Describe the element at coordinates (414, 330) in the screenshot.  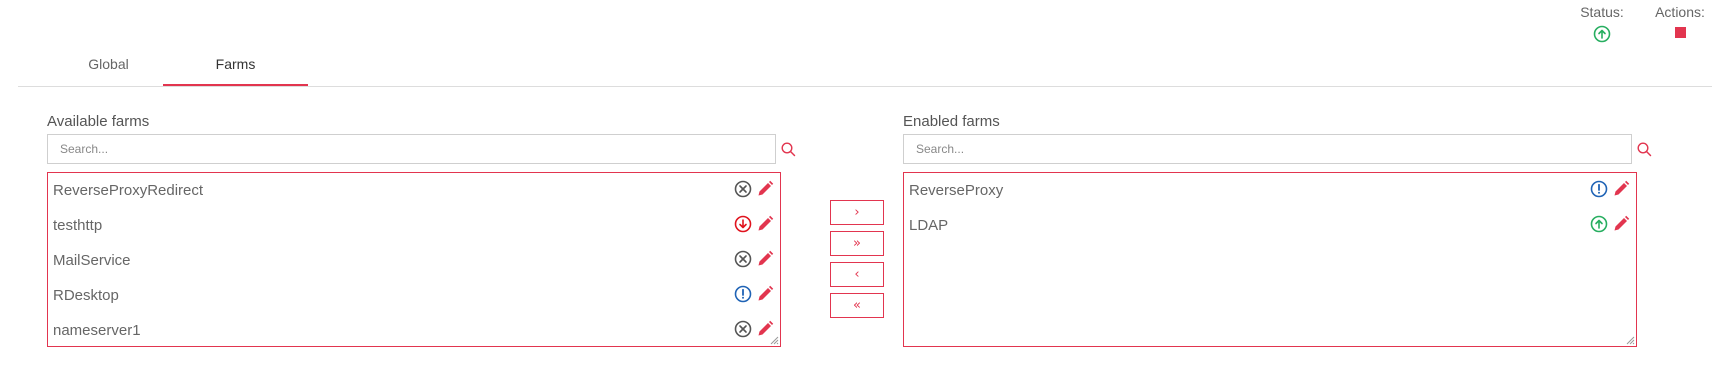
I see `list-item: nameserver1` at that location.